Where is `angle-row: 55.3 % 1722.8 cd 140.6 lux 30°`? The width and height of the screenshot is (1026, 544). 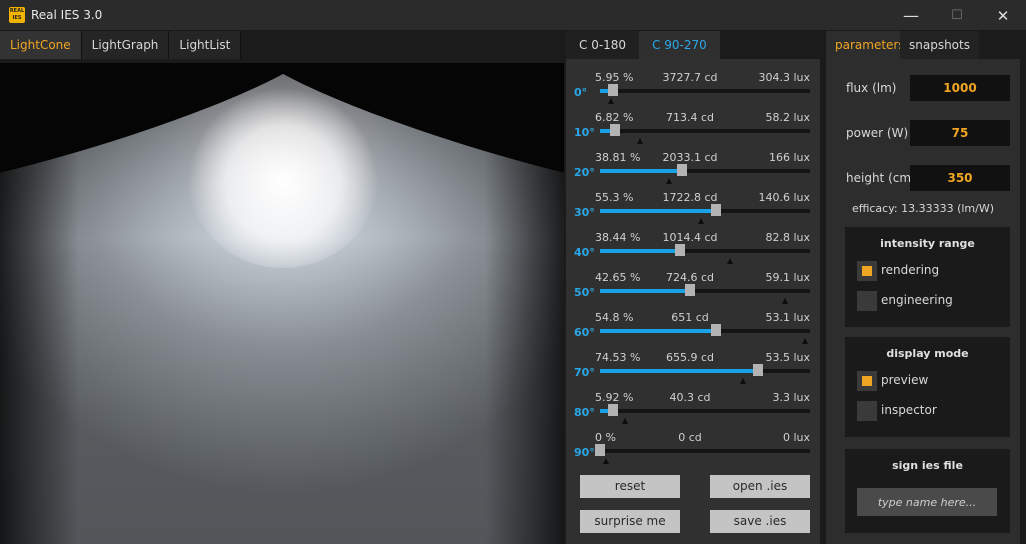 angle-row: 55.3 % 1722.8 cd 140.6 lux 30° is located at coordinates (693, 201).